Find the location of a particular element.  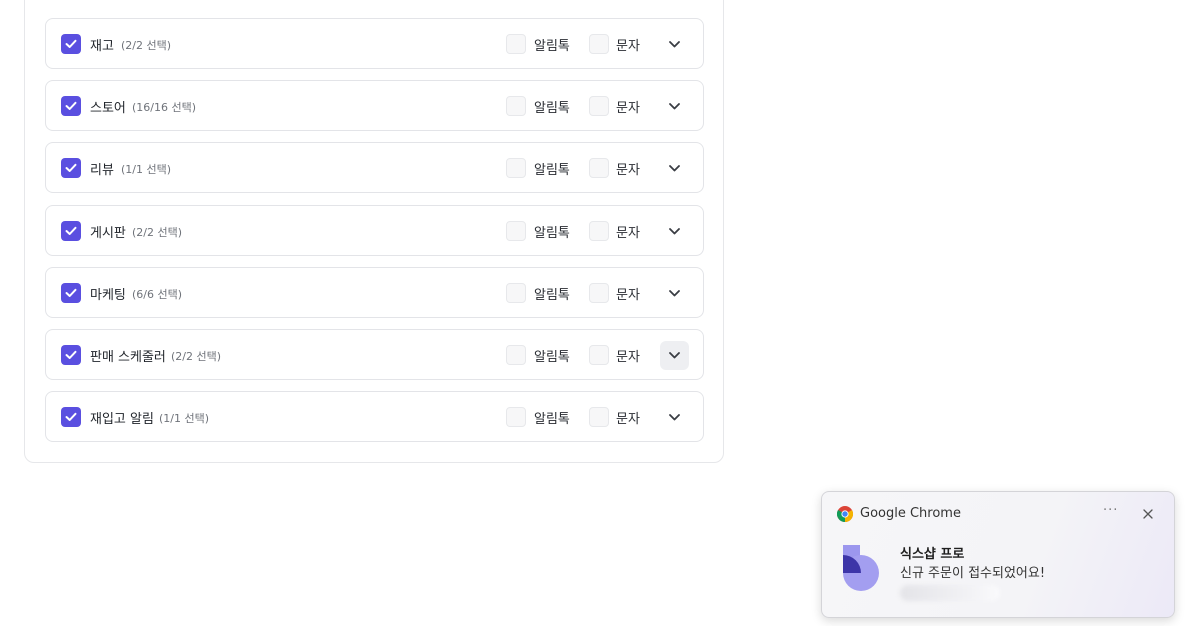

category-row-review: 리뷰 (1/1 선택) 알림톡 문자 is located at coordinates (374, 167).